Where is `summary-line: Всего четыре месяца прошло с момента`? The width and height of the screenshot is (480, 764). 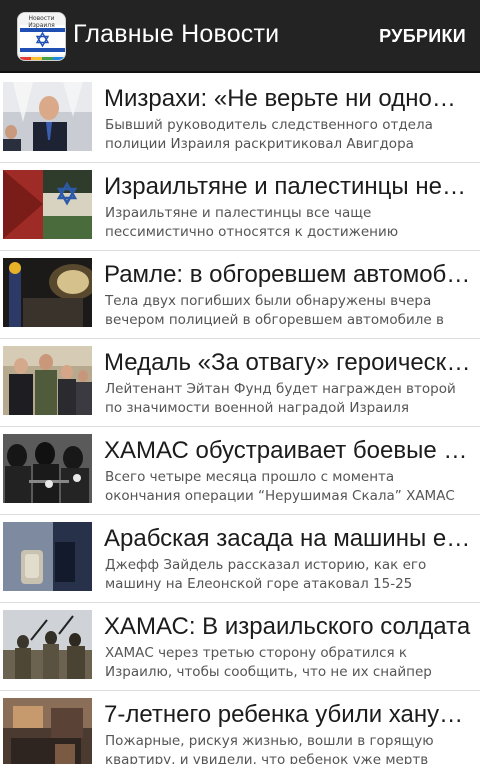 summary-line: Всего четыре месяца прошло с момента is located at coordinates (250, 477).